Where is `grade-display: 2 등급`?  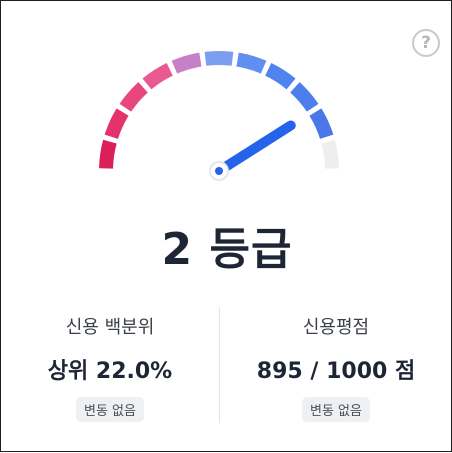 grade-display: 2 등급 is located at coordinates (226, 245).